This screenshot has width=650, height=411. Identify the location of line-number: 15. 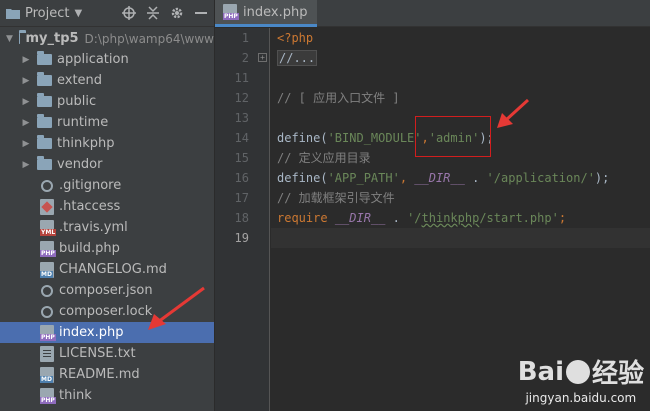
(241, 158).